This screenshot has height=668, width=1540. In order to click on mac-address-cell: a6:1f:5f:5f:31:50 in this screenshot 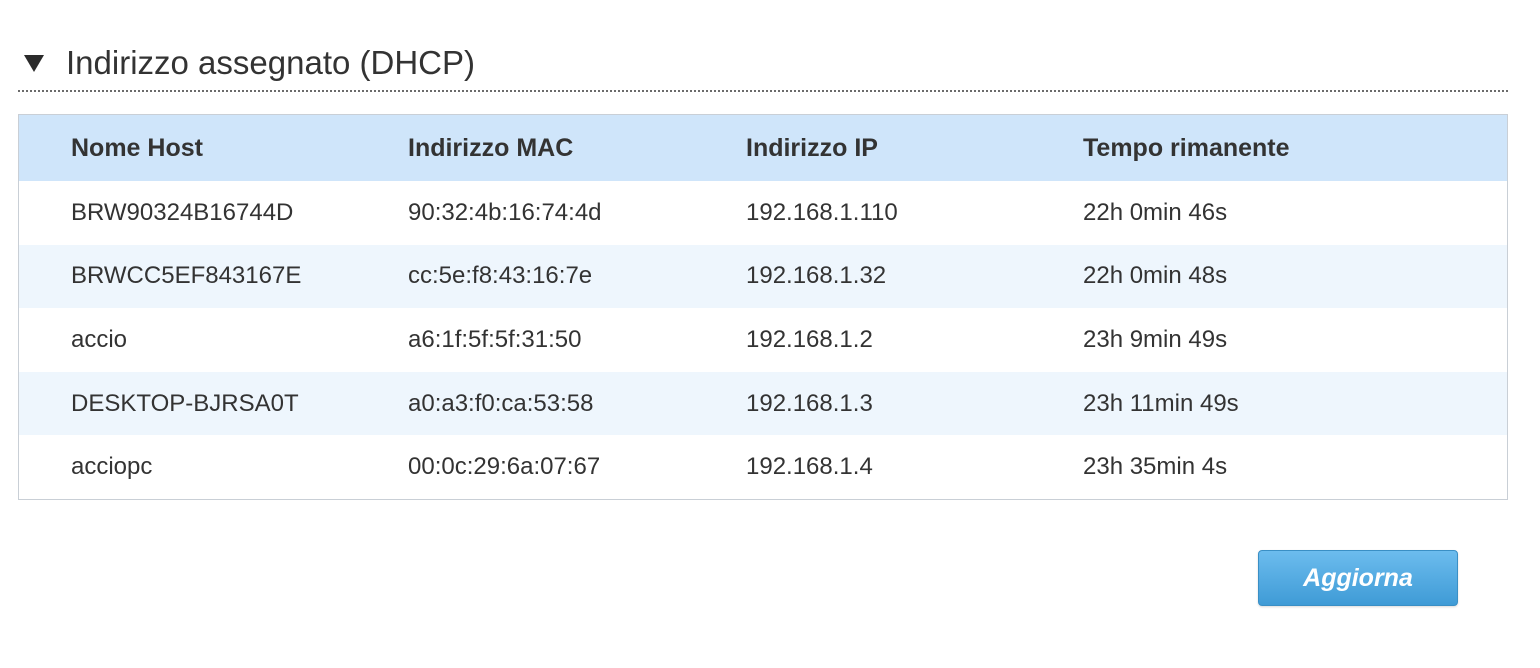, I will do `click(495, 339)`.